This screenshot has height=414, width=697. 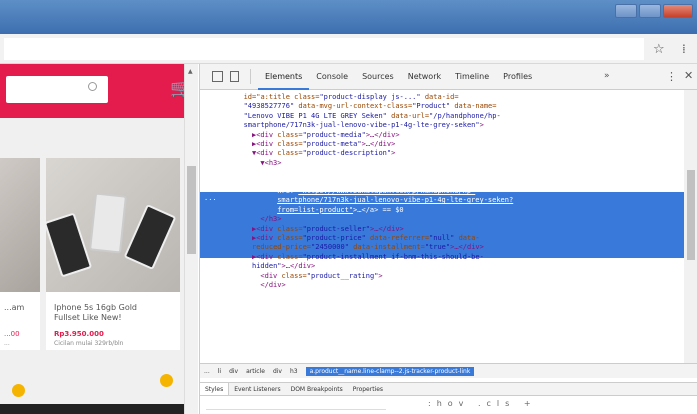 What do you see at coordinates (442, 266) in the screenshot?
I see `dom-node: hidden">…</div>` at bounding box center [442, 266].